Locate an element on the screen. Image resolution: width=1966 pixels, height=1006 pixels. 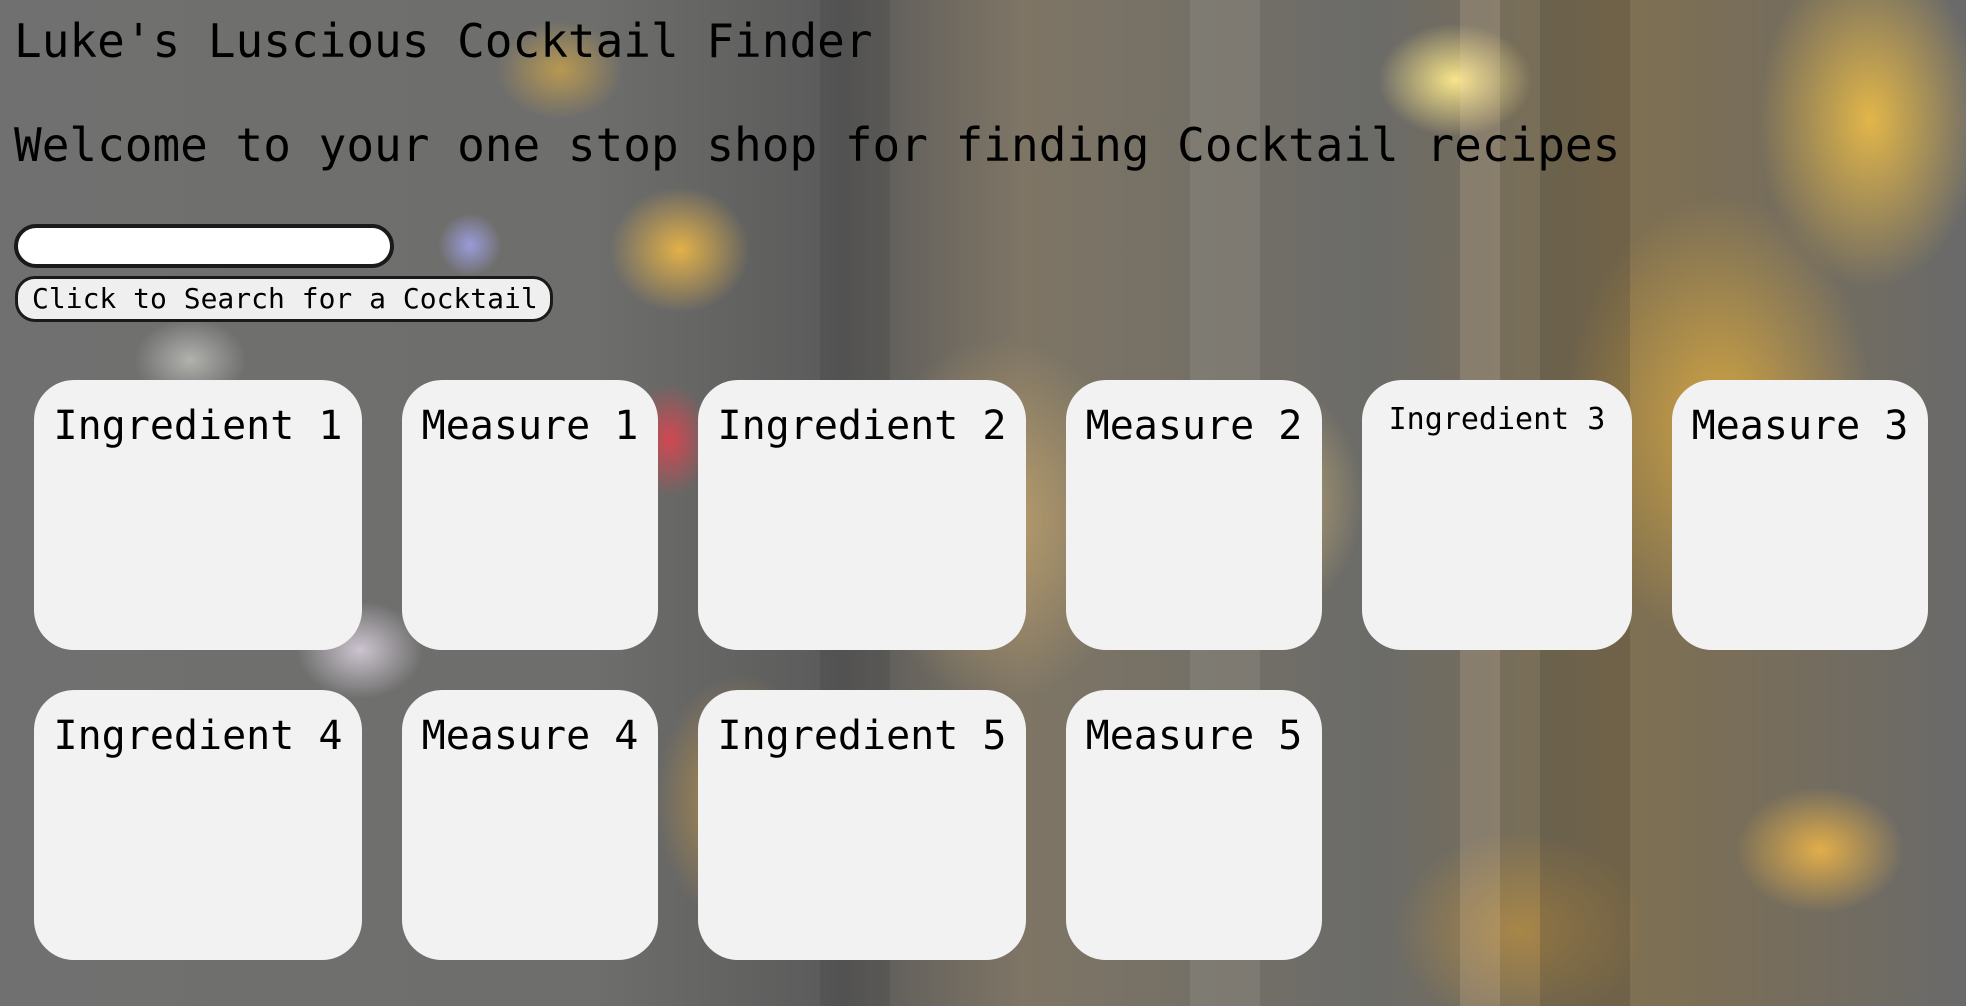
ingredient-4-label: Ingredient 4 is located at coordinates (198, 736).